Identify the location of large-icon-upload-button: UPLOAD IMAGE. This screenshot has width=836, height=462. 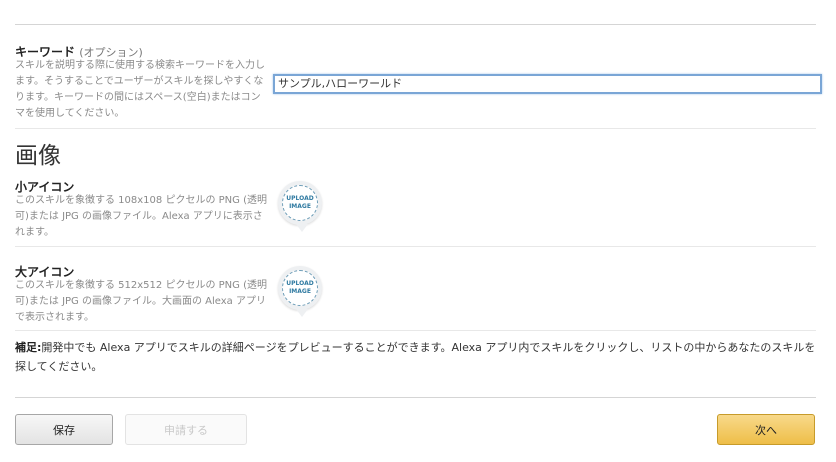
(300, 291).